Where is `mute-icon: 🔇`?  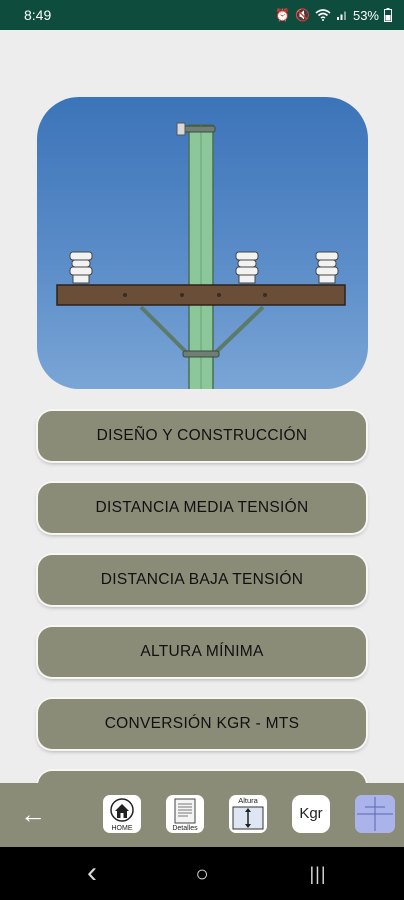
mute-icon: 🔇 is located at coordinates (302, 15).